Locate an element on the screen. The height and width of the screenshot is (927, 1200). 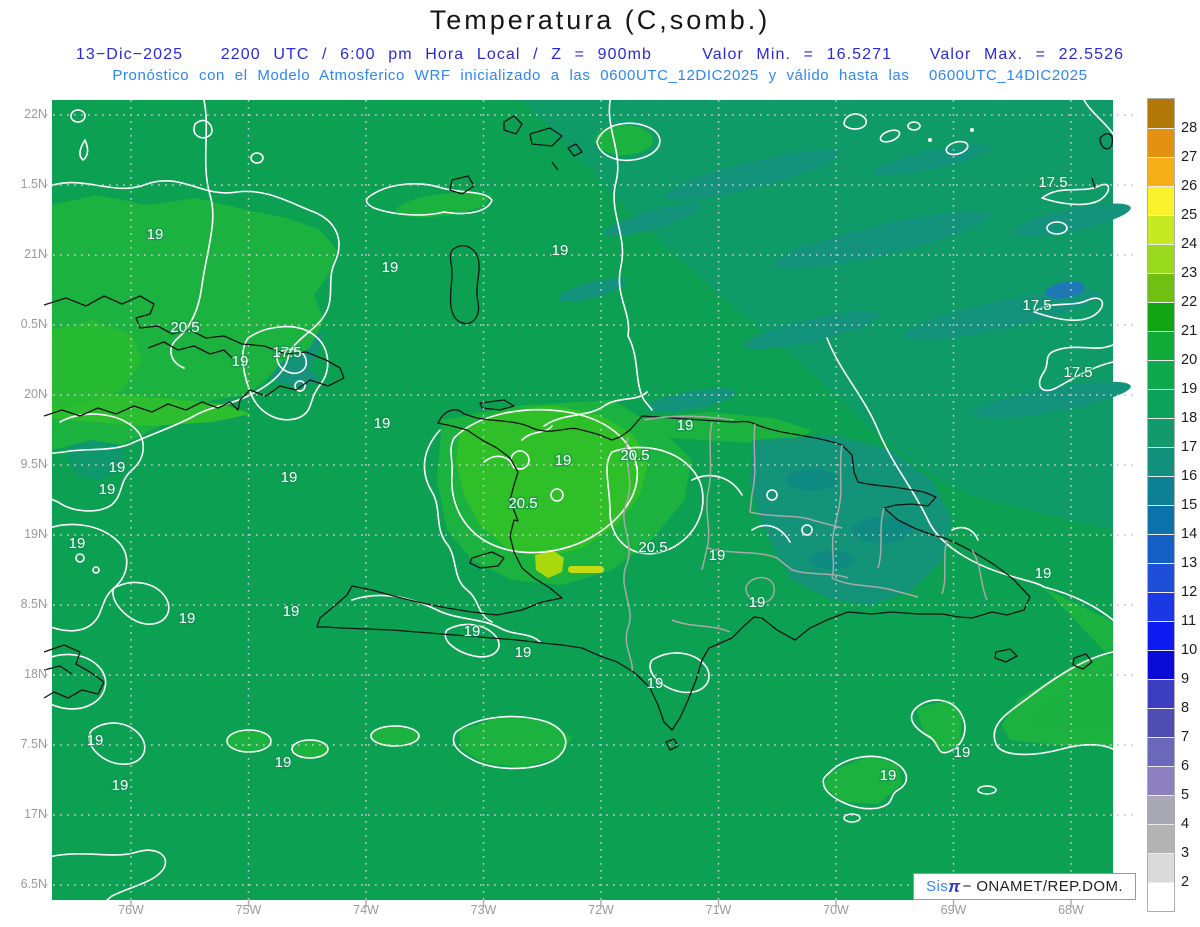
colorbar-tick-label: 4 is located at coordinates (1185, 824).